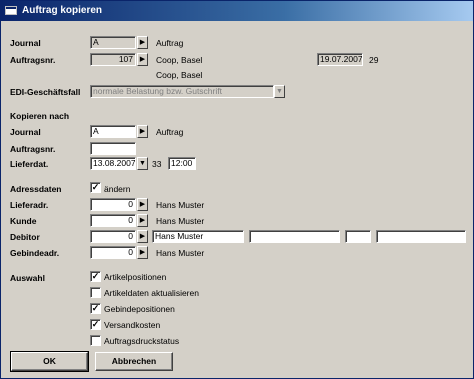 The height and width of the screenshot is (379, 474). What do you see at coordinates (23, 221) in the screenshot?
I see `kunde-label: Kunde` at bounding box center [23, 221].